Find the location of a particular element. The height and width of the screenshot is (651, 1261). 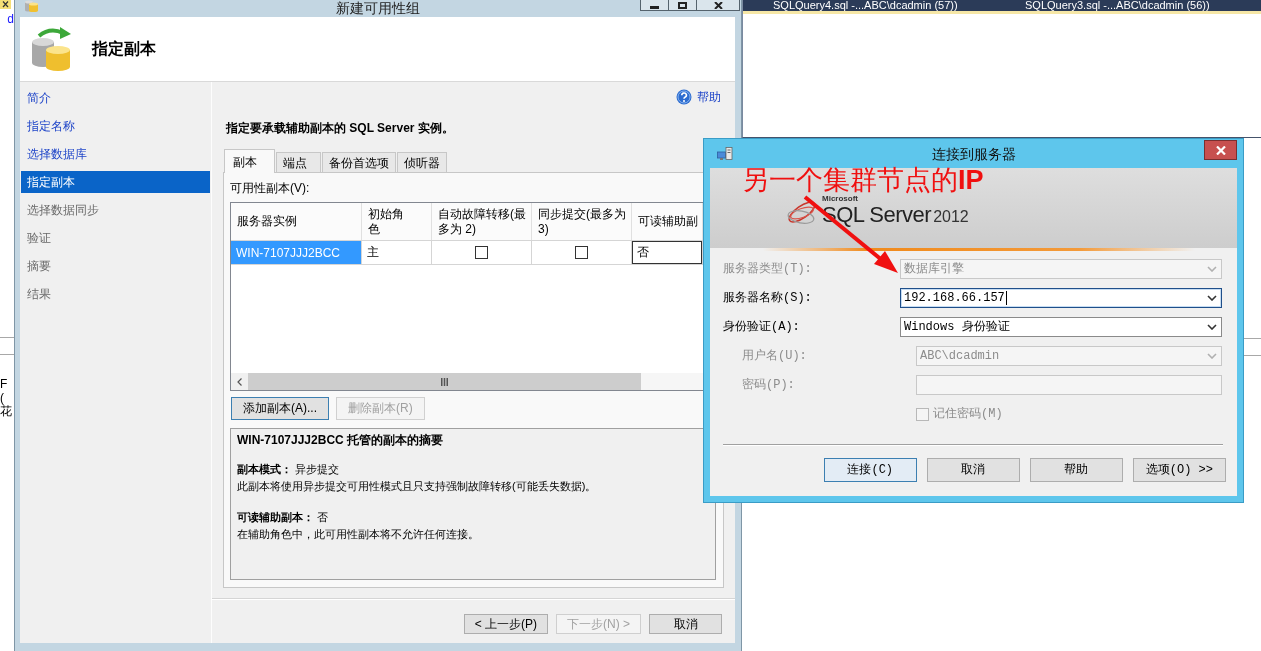

wizard-step: 指定副本 is located at coordinates (115, 182).